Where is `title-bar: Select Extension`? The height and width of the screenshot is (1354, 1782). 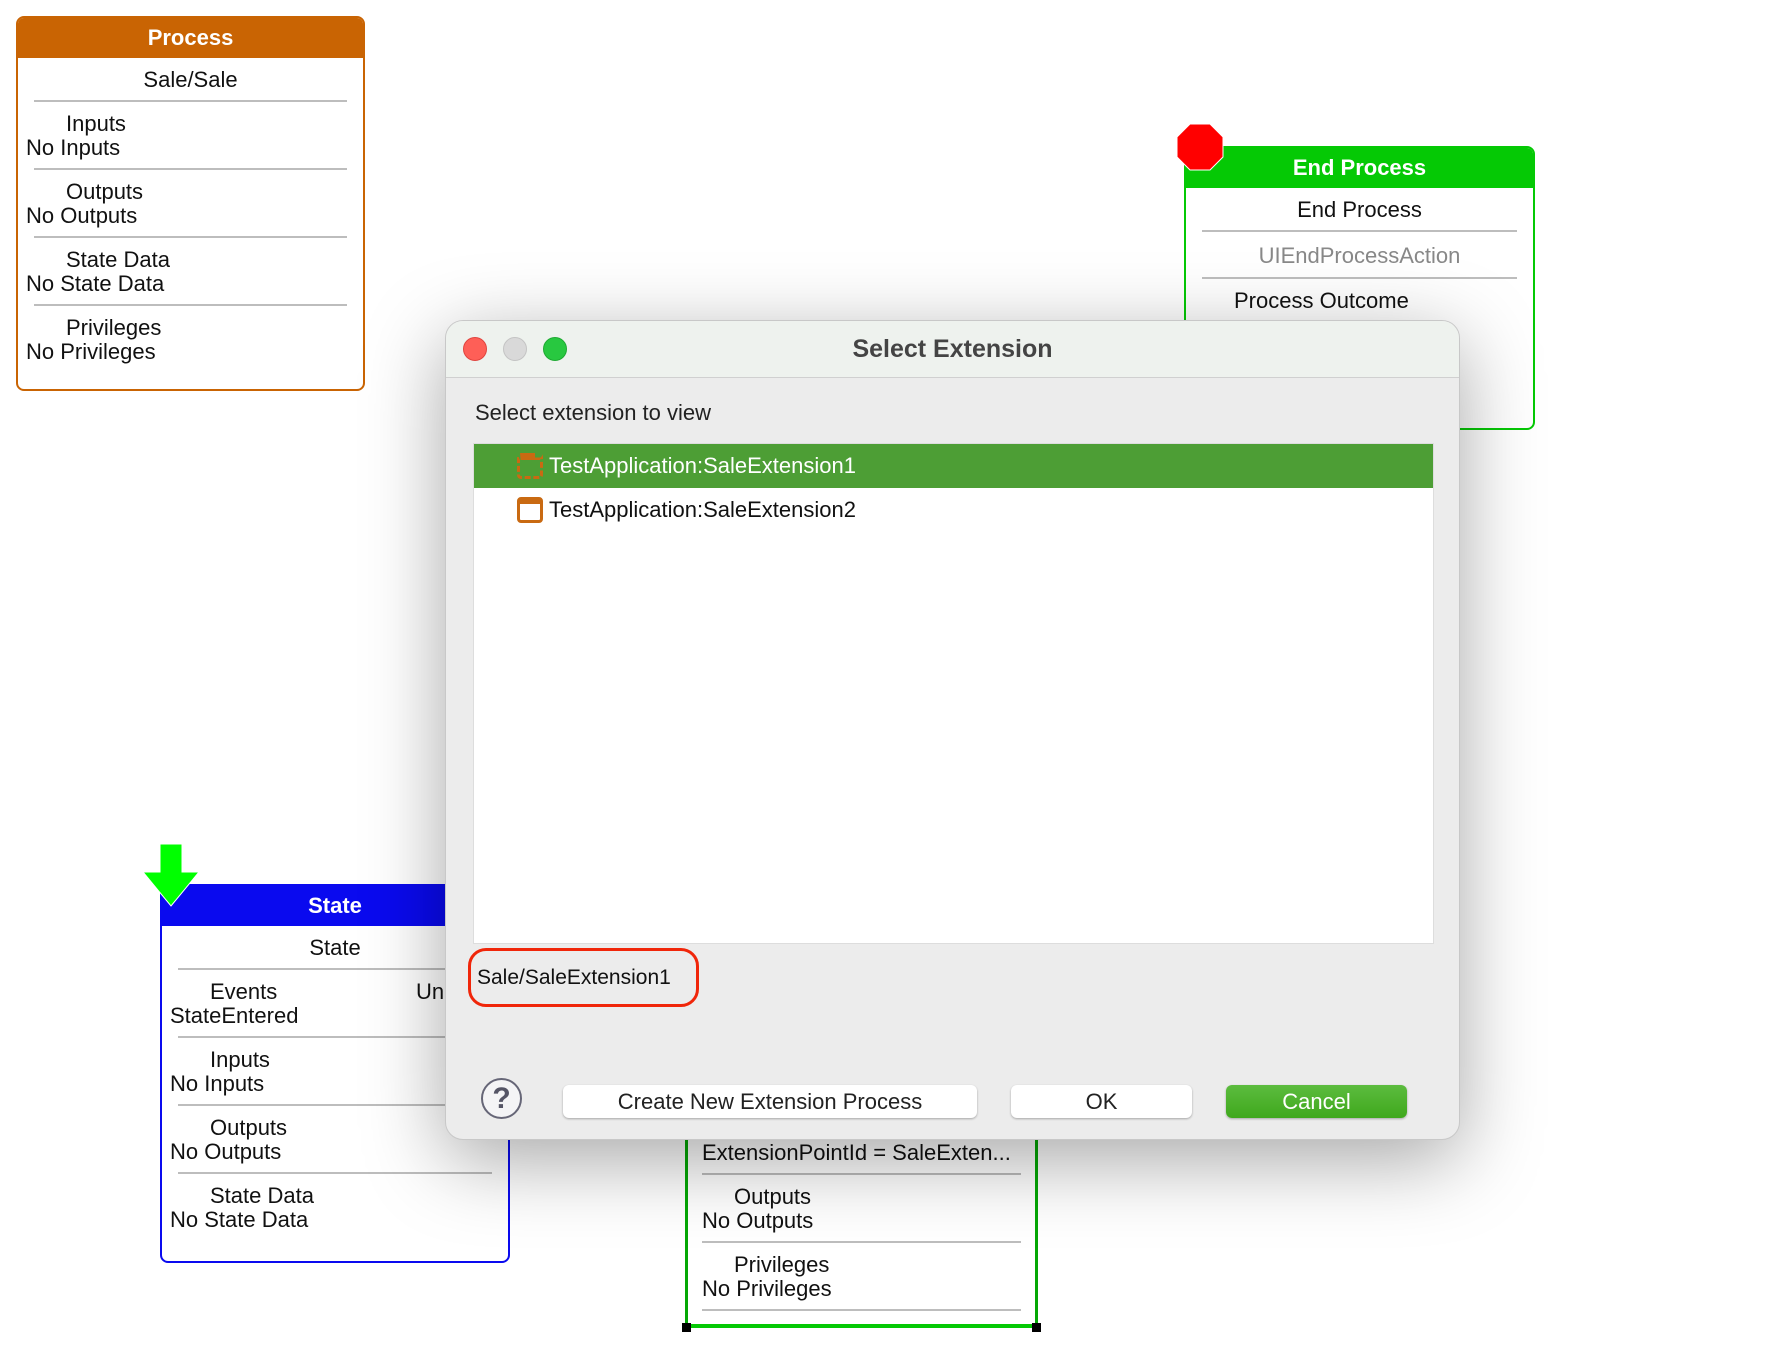 title-bar: Select Extension is located at coordinates (952, 349).